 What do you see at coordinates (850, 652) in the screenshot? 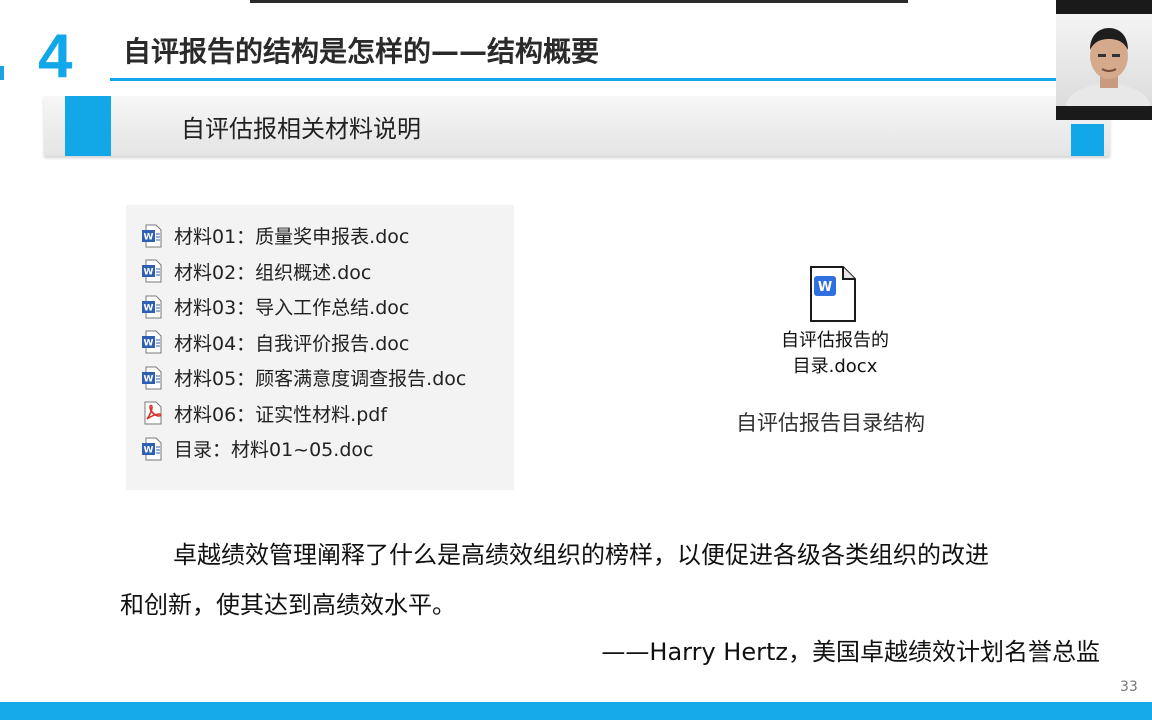
I see `quote-attribution: ——Harry Hertz，美国卓越绩效计划名誉总监` at bounding box center [850, 652].